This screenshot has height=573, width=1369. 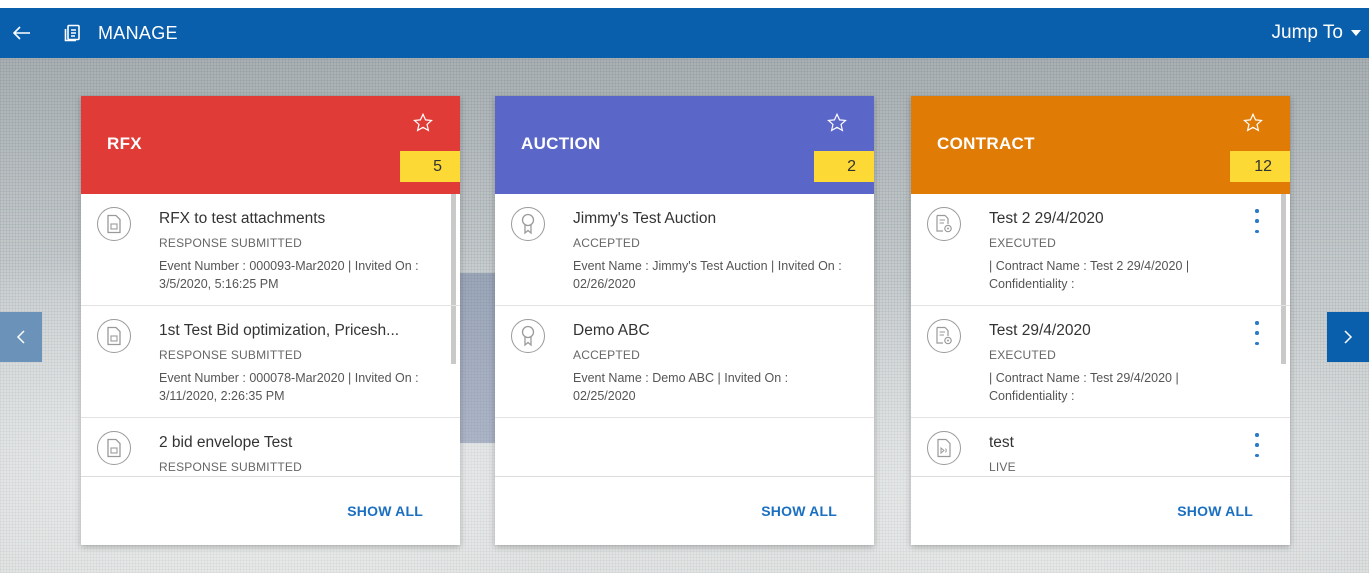 I want to click on back-button, so click(x=22, y=33).